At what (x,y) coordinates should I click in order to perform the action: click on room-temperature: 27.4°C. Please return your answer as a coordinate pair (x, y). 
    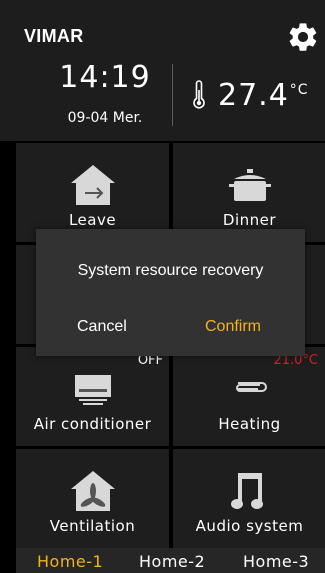
    Looking at the image, I should click on (263, 95).